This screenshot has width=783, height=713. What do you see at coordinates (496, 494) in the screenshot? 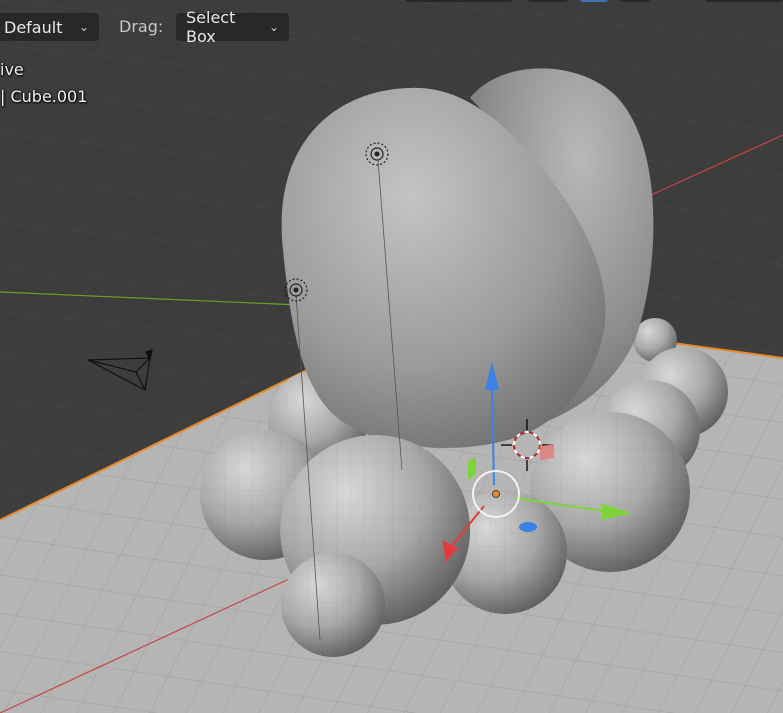
I see `object-origin-icon` at bounding box center [496, 494].